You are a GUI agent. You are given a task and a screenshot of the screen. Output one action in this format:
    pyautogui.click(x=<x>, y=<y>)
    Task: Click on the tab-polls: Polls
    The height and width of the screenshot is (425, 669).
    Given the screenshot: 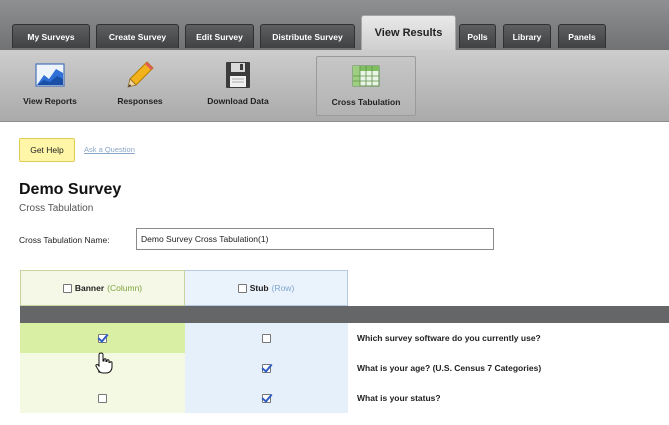 What is the action you would take?
    pyautogui.click(x=477, y=36)
    